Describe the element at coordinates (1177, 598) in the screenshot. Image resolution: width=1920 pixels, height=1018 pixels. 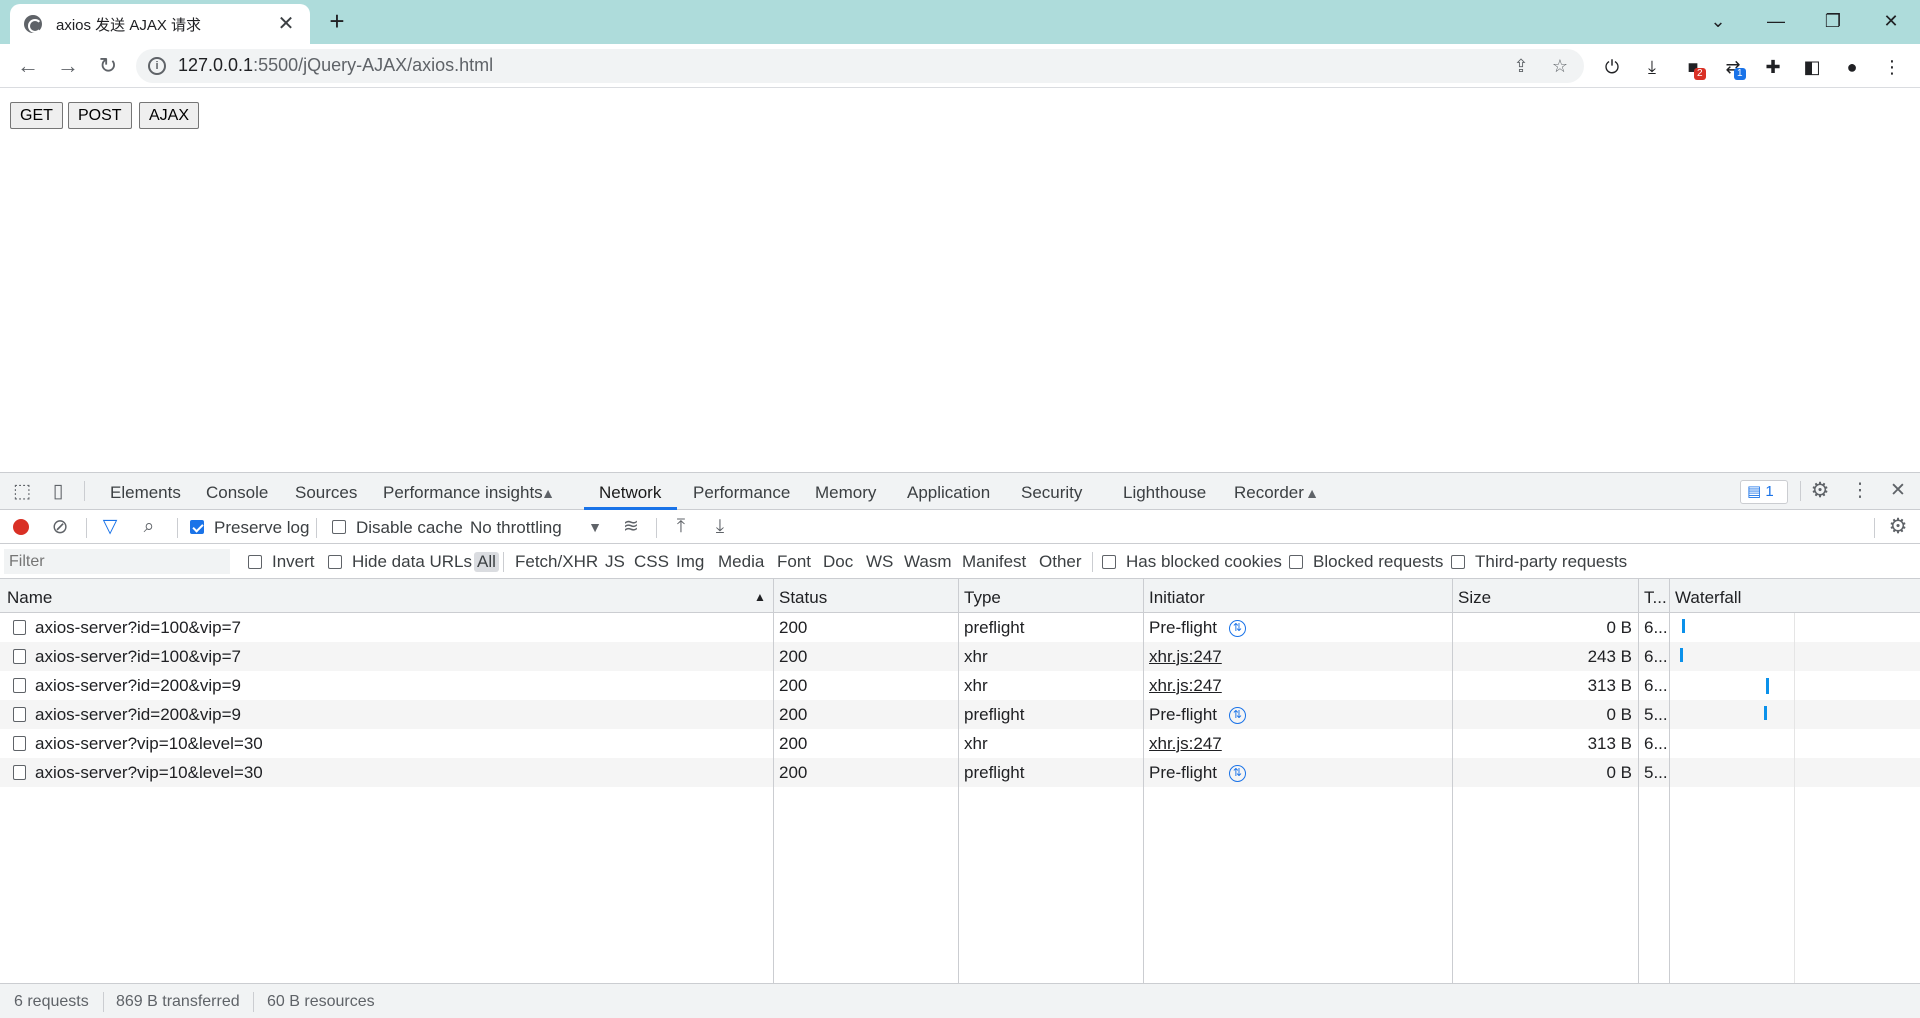
I see `column-header-initiator: Initiator` at that location.